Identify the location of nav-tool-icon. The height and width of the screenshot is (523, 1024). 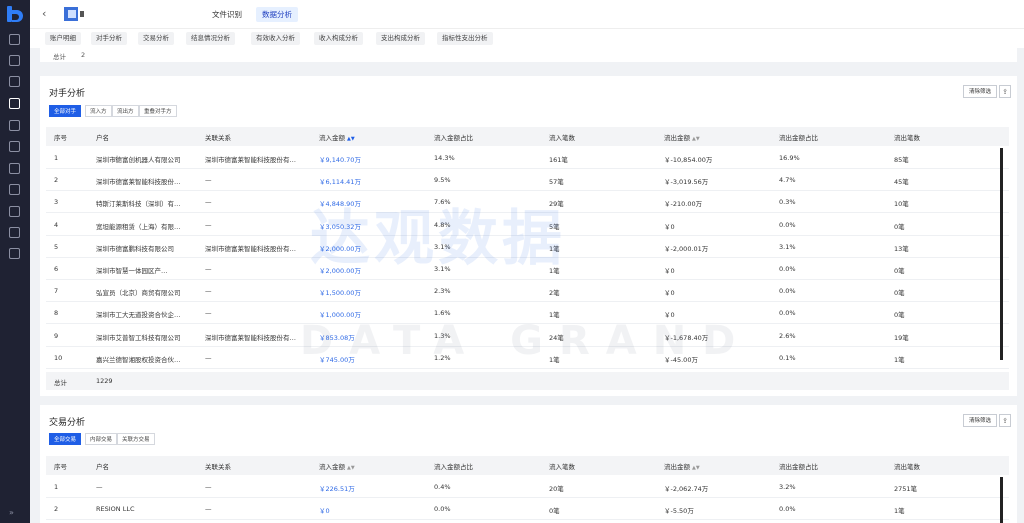
(14, 211).